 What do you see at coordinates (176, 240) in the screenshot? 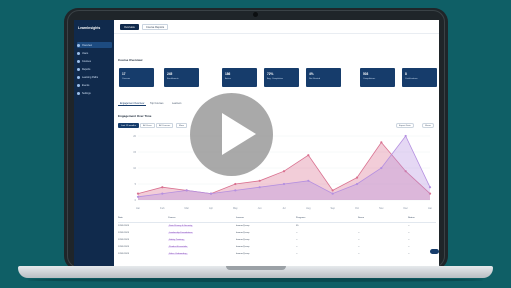
I see `cell-course-link: Safety Training` at bounding box center [176, 240].